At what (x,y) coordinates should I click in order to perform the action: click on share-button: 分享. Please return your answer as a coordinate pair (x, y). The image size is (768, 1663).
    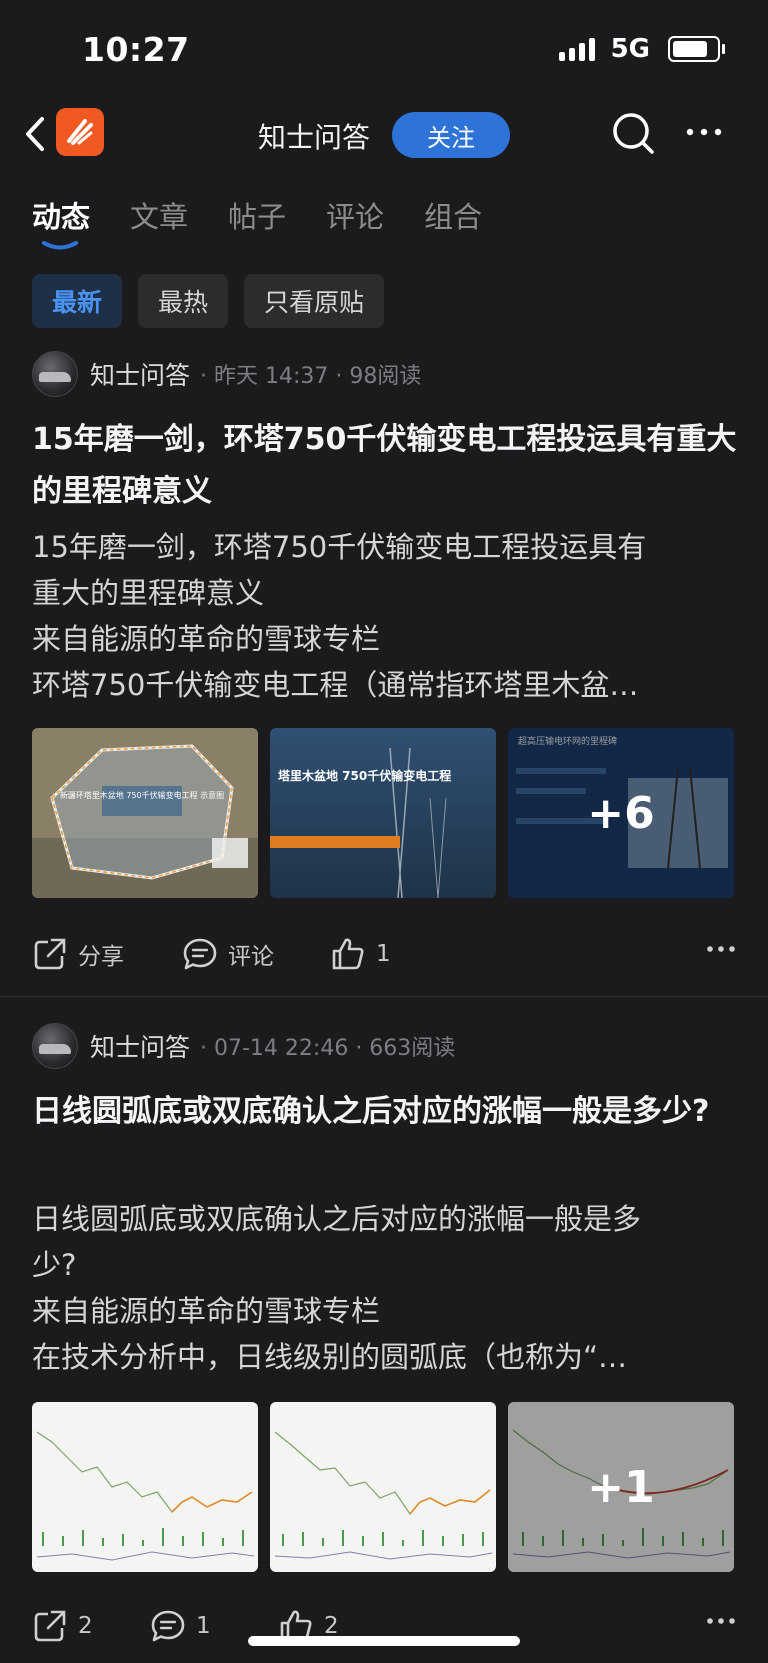
    Looking at the image, I should click on (78, 954).